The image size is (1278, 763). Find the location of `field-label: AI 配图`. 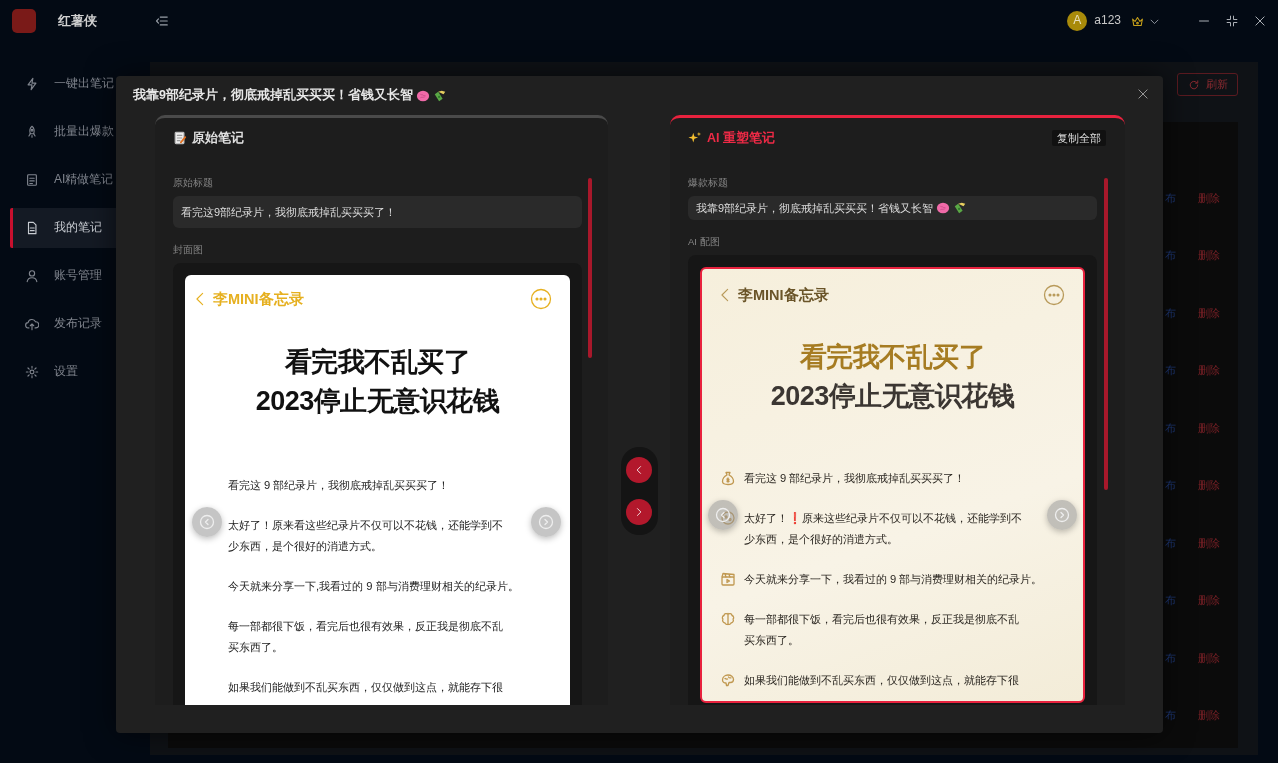

field-label: AI 配图 is located at coordinates (704, 242).